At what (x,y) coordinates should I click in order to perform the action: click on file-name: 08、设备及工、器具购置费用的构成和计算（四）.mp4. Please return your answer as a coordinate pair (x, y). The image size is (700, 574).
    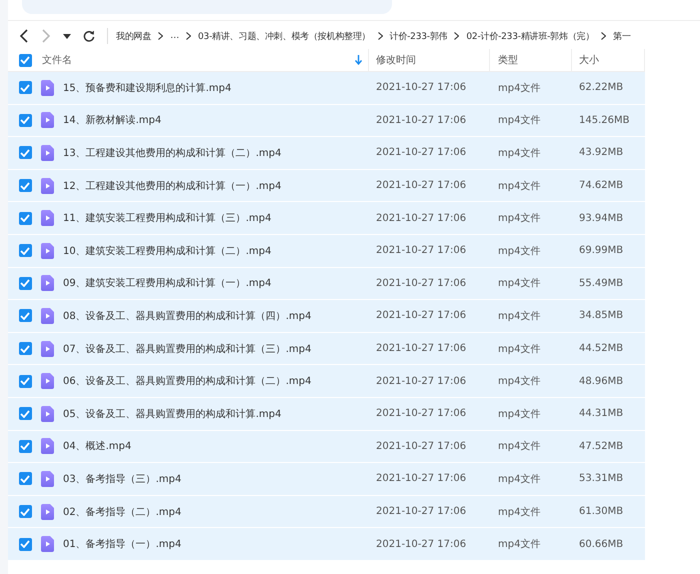
    Looking at the image, I should click on (187, 316).